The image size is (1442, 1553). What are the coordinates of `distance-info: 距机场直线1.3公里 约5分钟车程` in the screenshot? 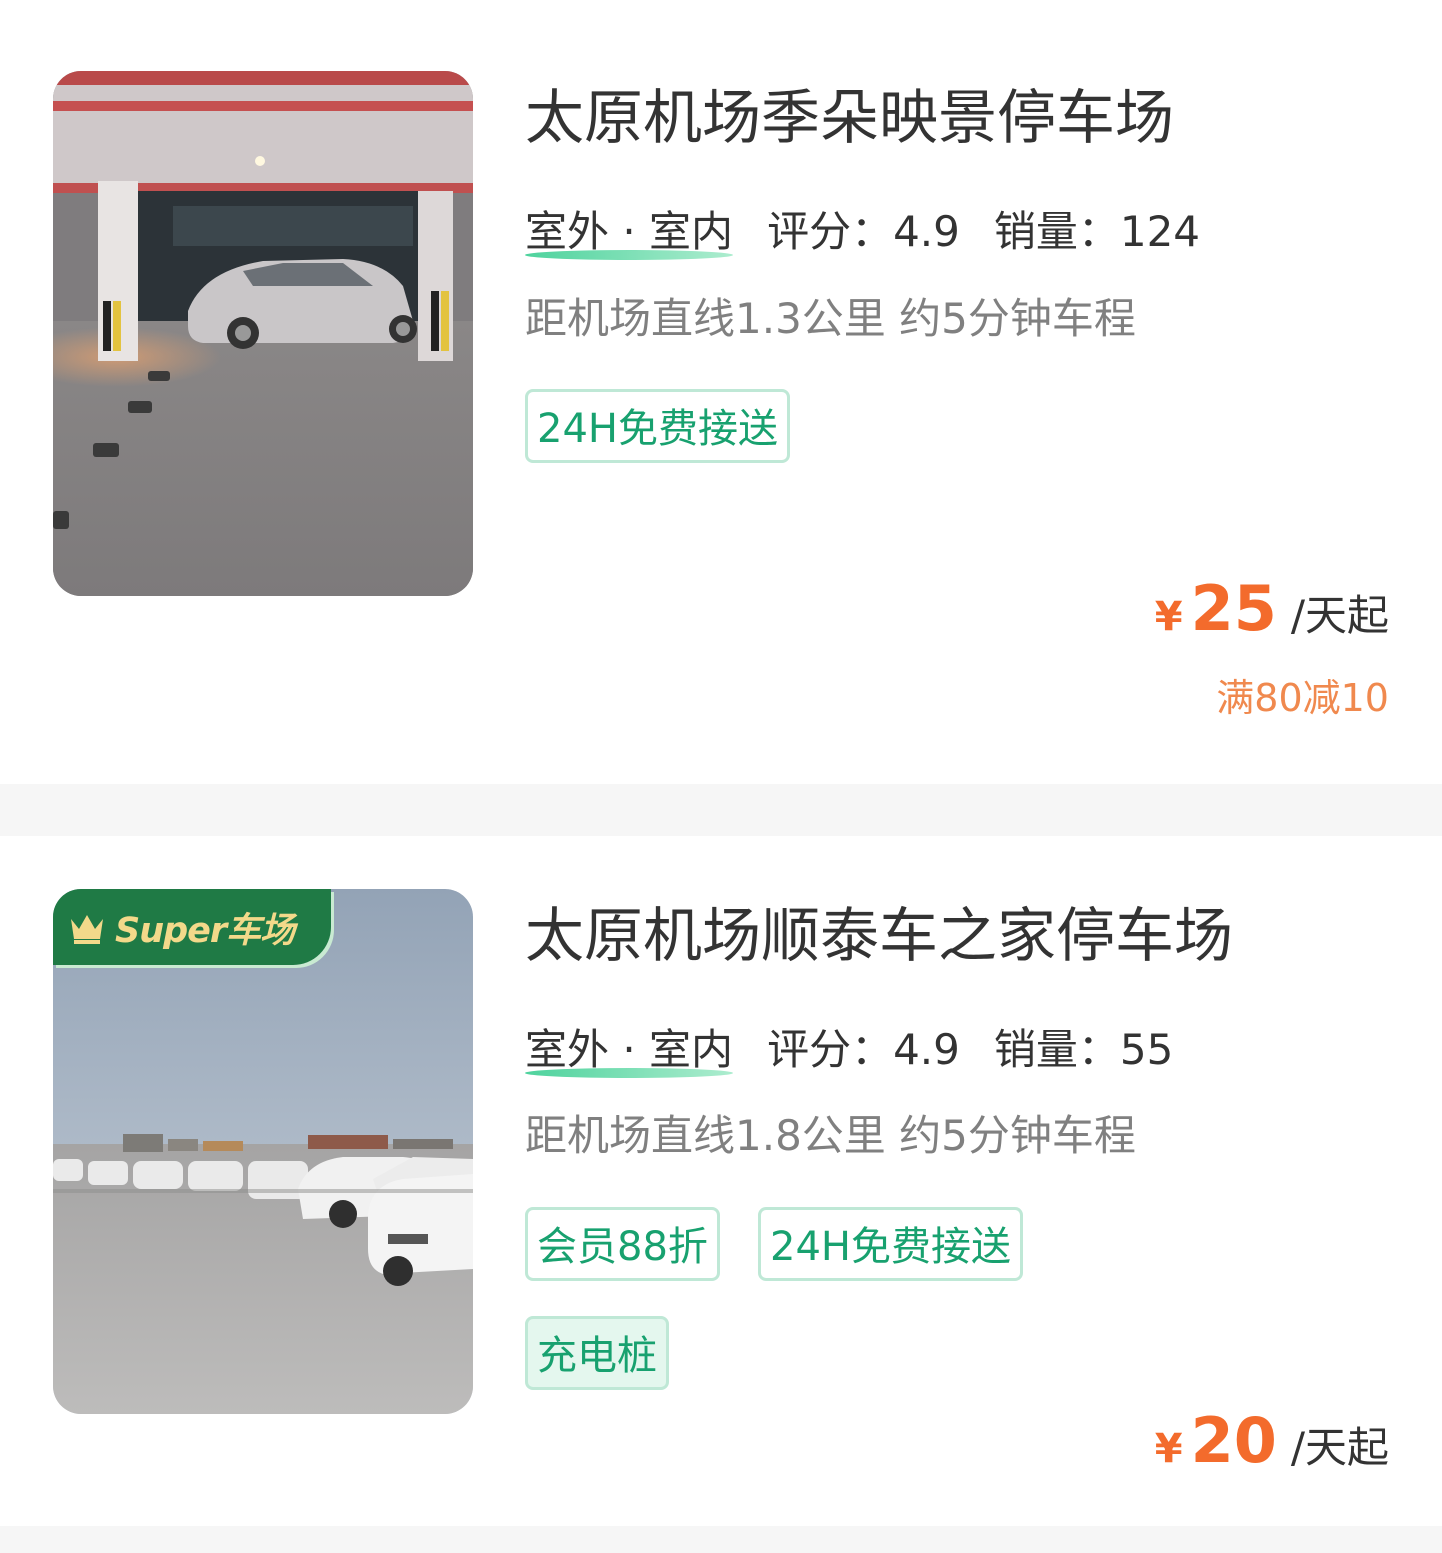 It's located at (830, 318).